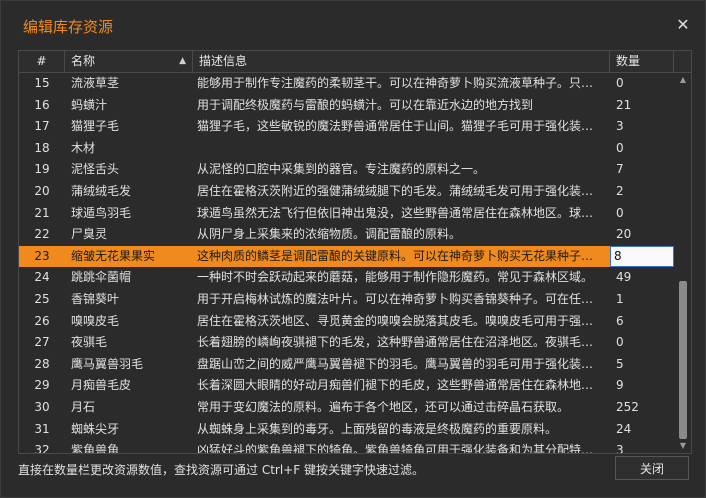 Image resolution: width=706 pixels, height=498 pixels. What do you see at coordinates (42, 406) in the screenshot?
I see `row-number: 30` at bounding box center [42, 406].